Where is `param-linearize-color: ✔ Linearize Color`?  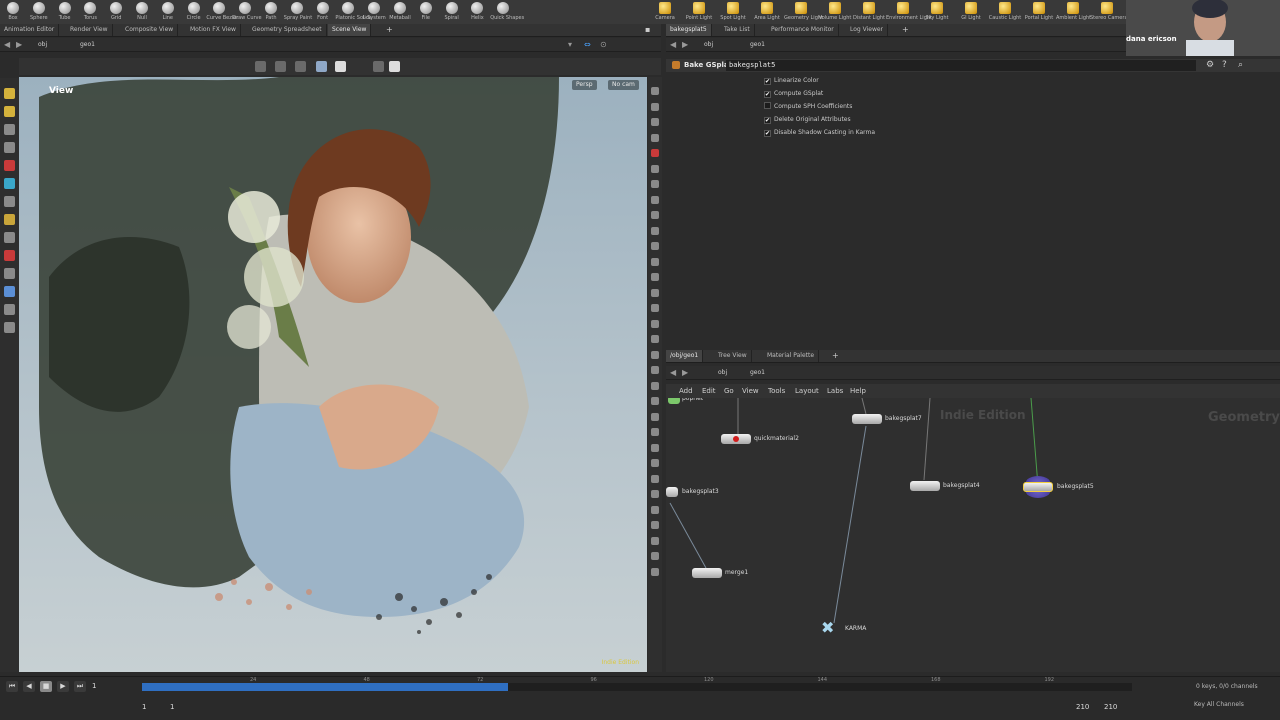 param-linearize-color: ✔ Linearize Color is located at coordinates (791, 81).